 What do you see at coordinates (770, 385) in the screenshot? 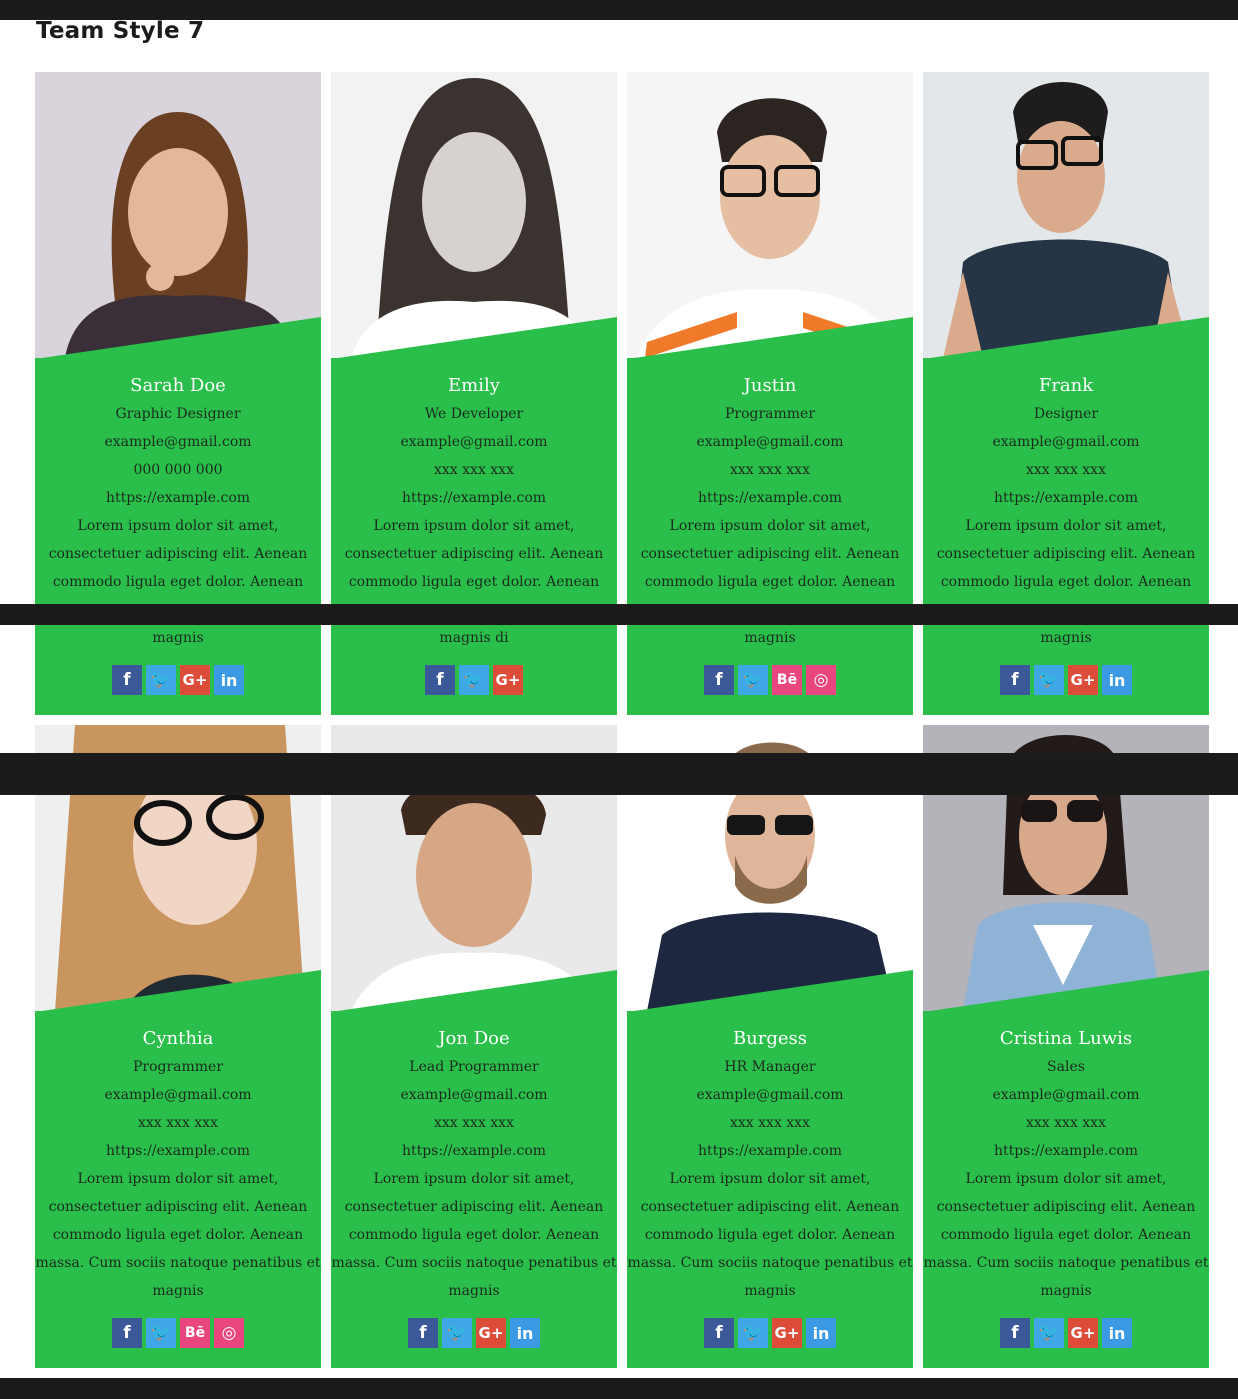
I see `member-name: Justin` at bounding box center [770, 385].